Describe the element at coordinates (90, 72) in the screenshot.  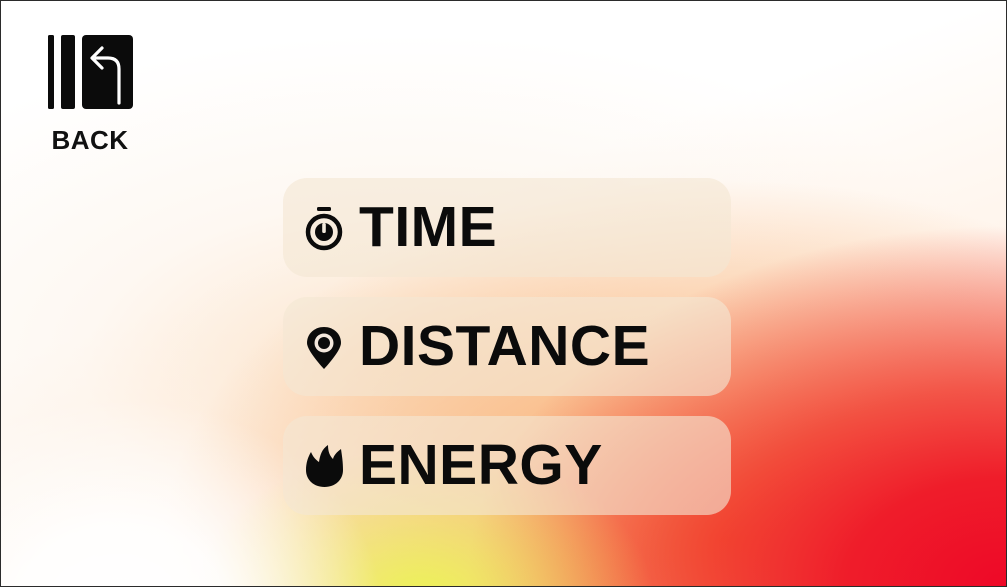
I see `back-arrow-icon` at that location.